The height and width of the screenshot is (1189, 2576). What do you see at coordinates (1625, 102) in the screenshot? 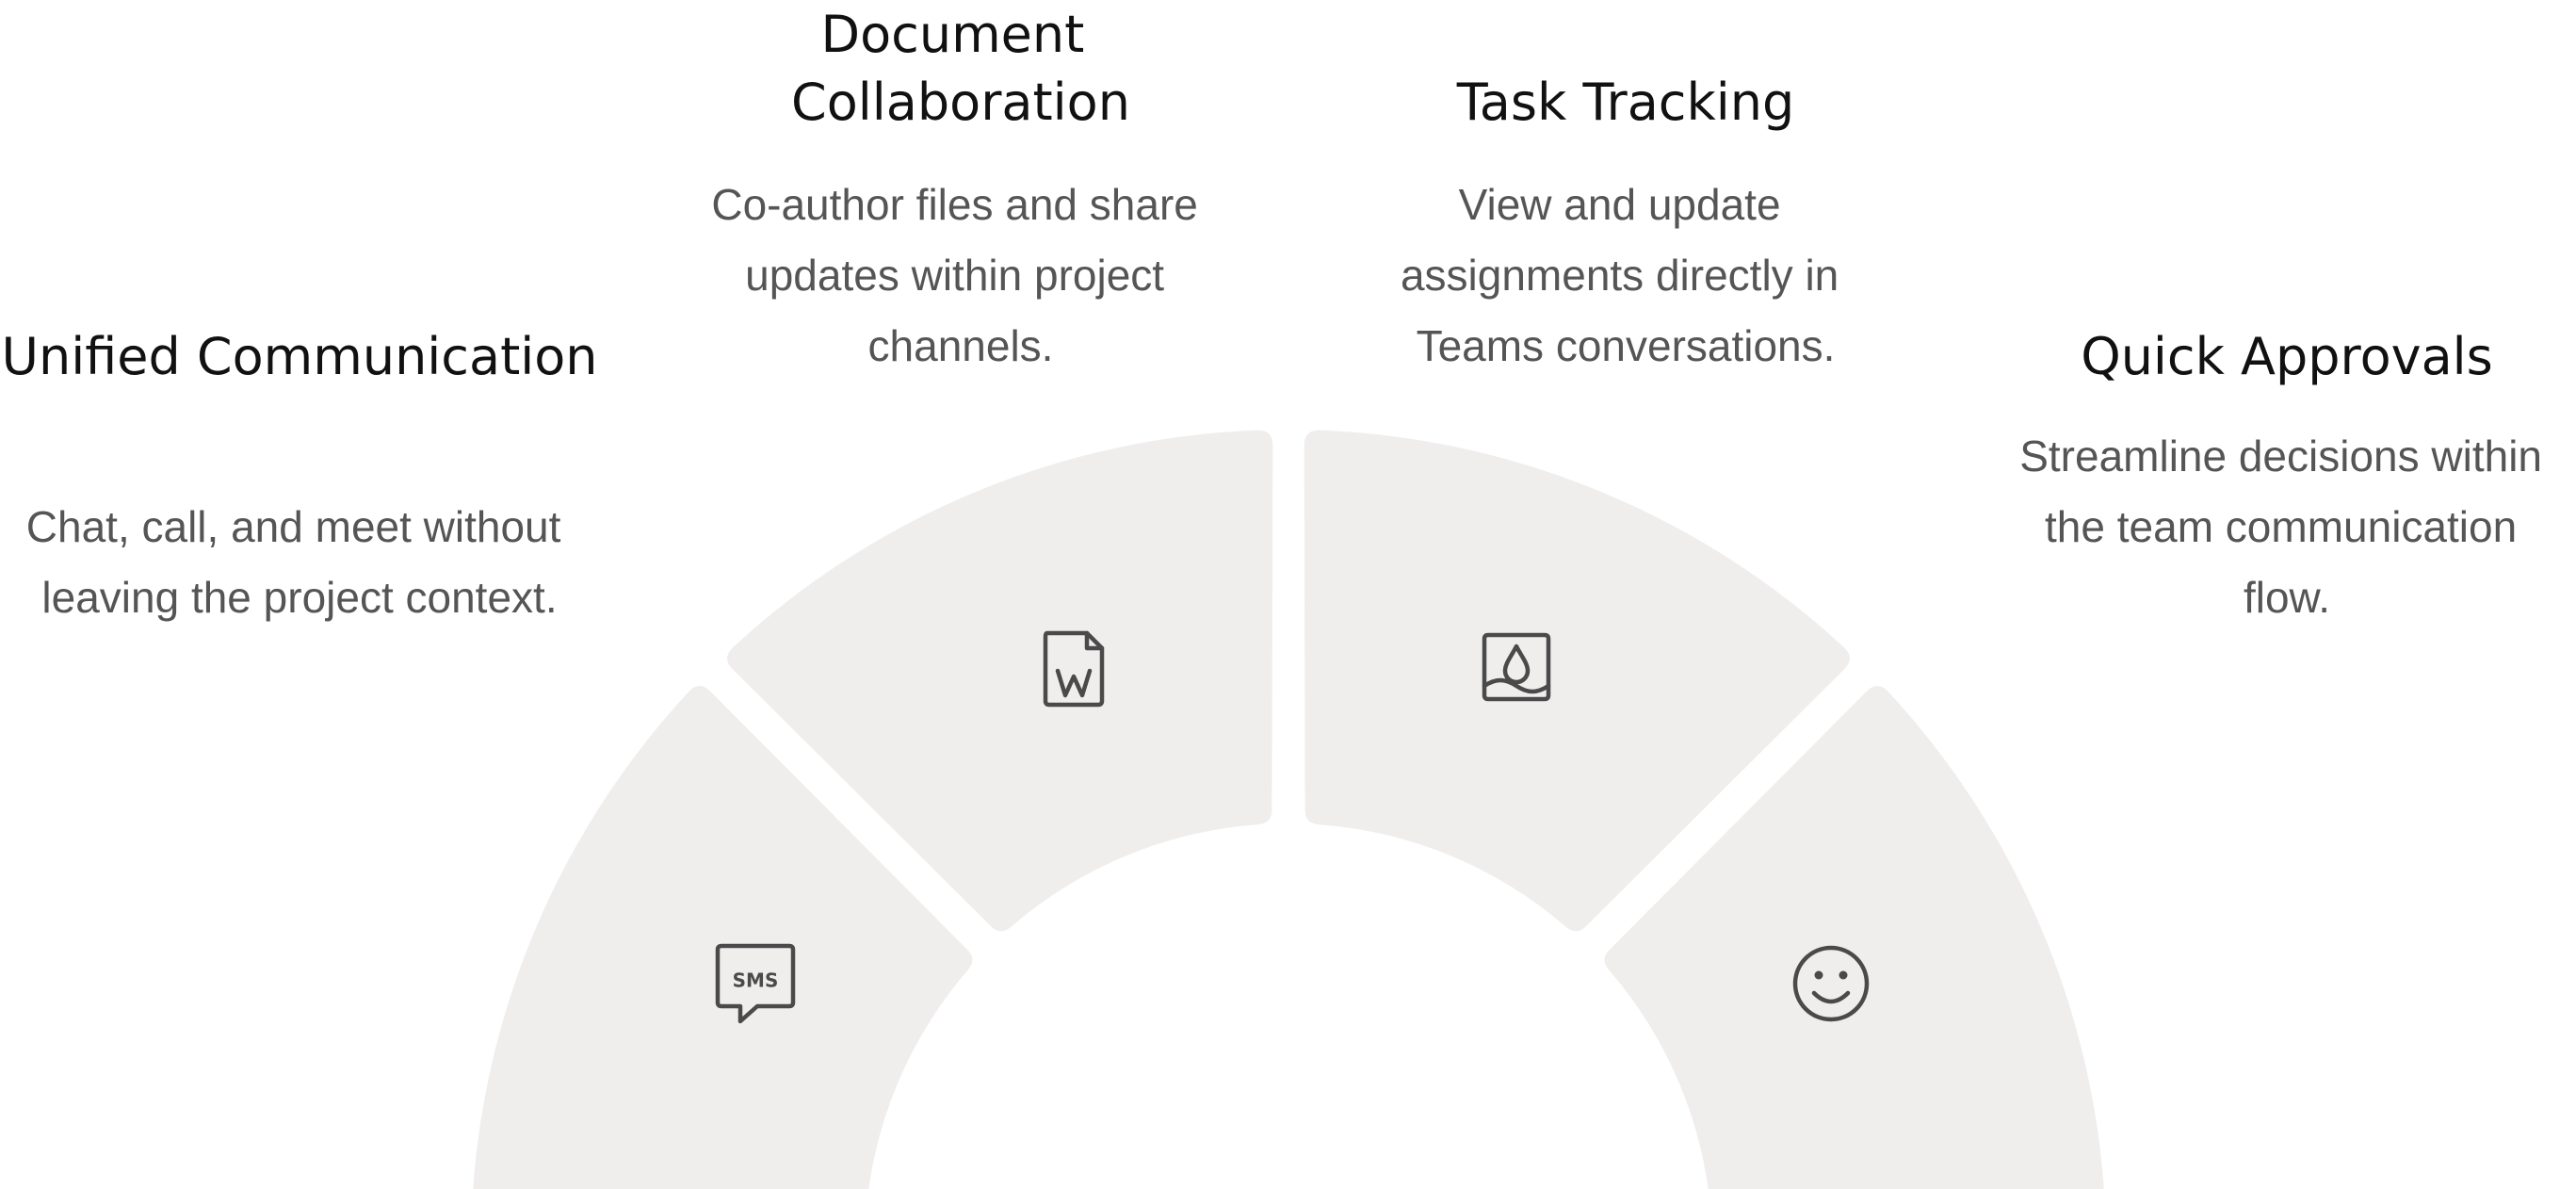
I see `feature-title: Task Tracking` at bounding box center [1625, 102].